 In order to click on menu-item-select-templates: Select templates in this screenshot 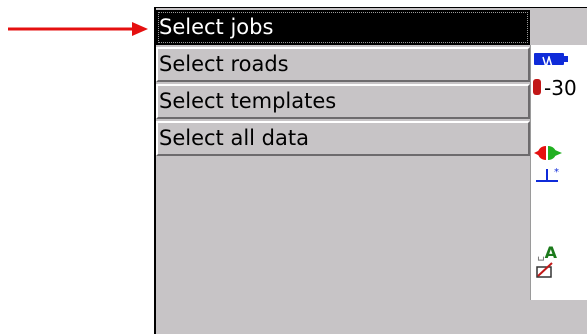, I will do `click(343, 101)`.